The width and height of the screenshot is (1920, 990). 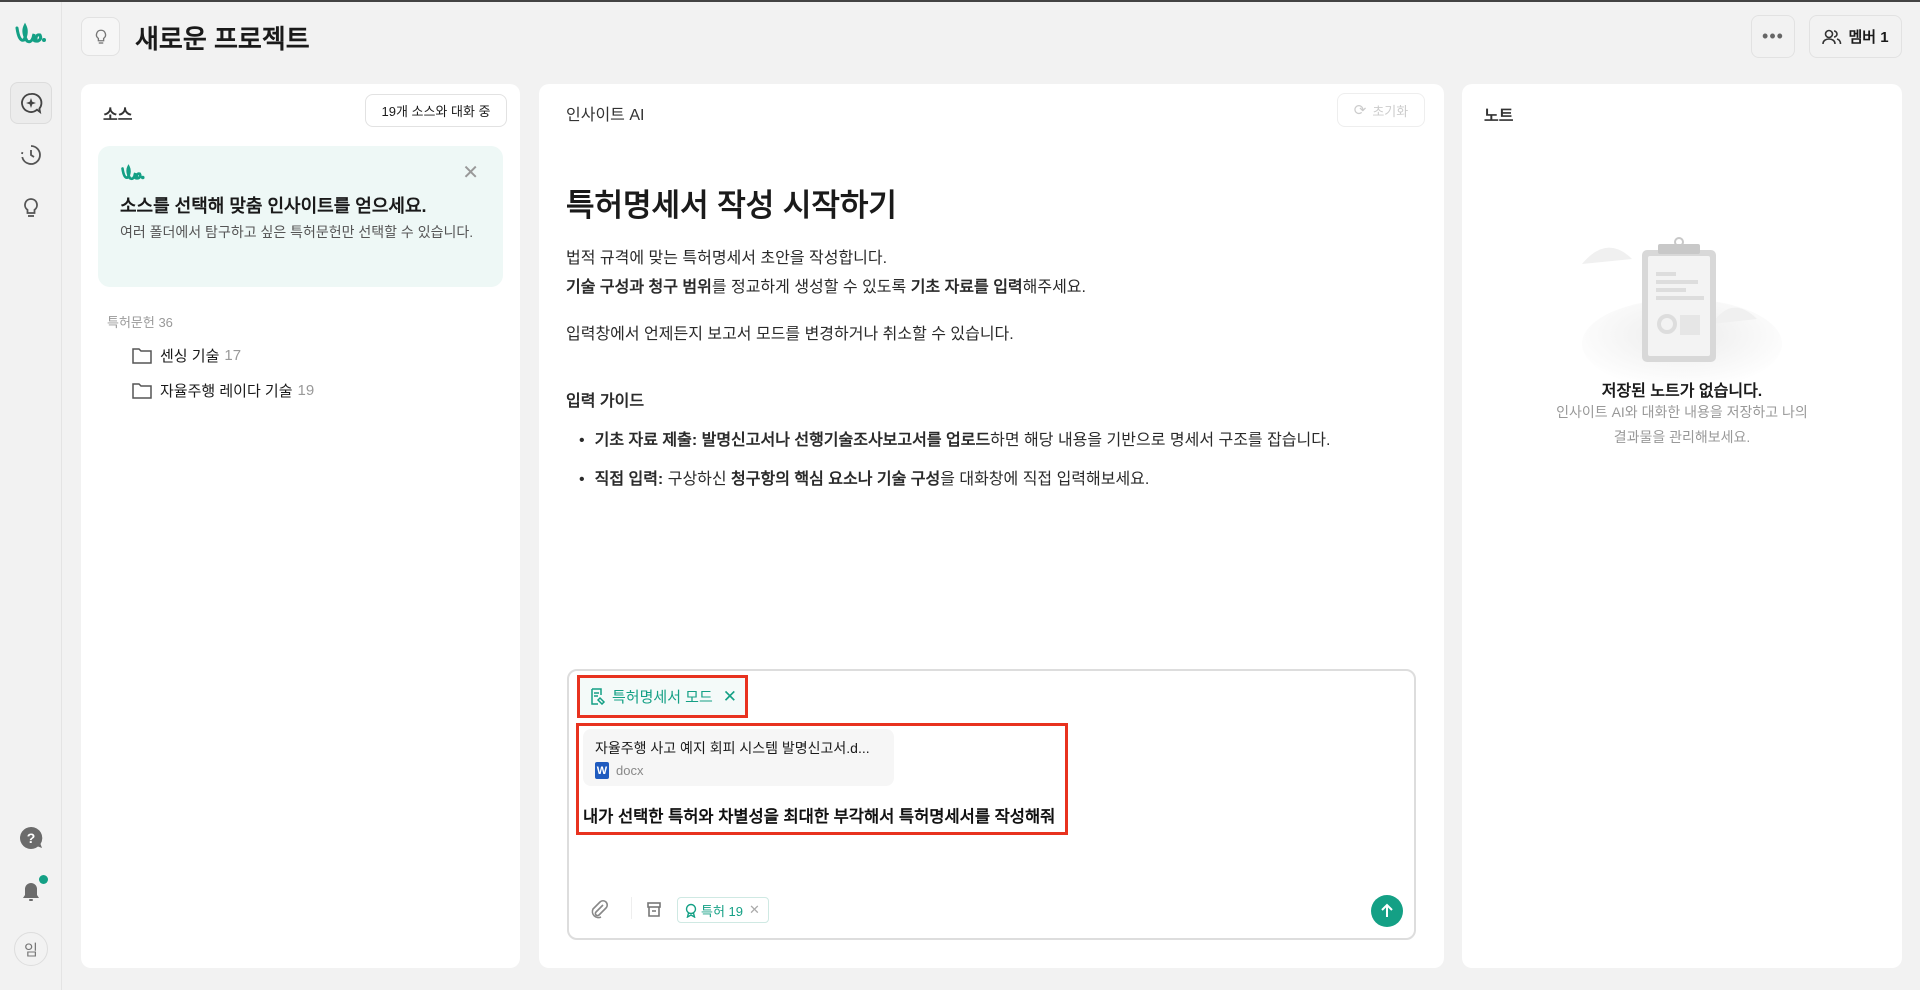 What do you see at coordinates (118, 115) in the screenshot?
I see `sources-title: 소스` at bounding box center [118, 115].